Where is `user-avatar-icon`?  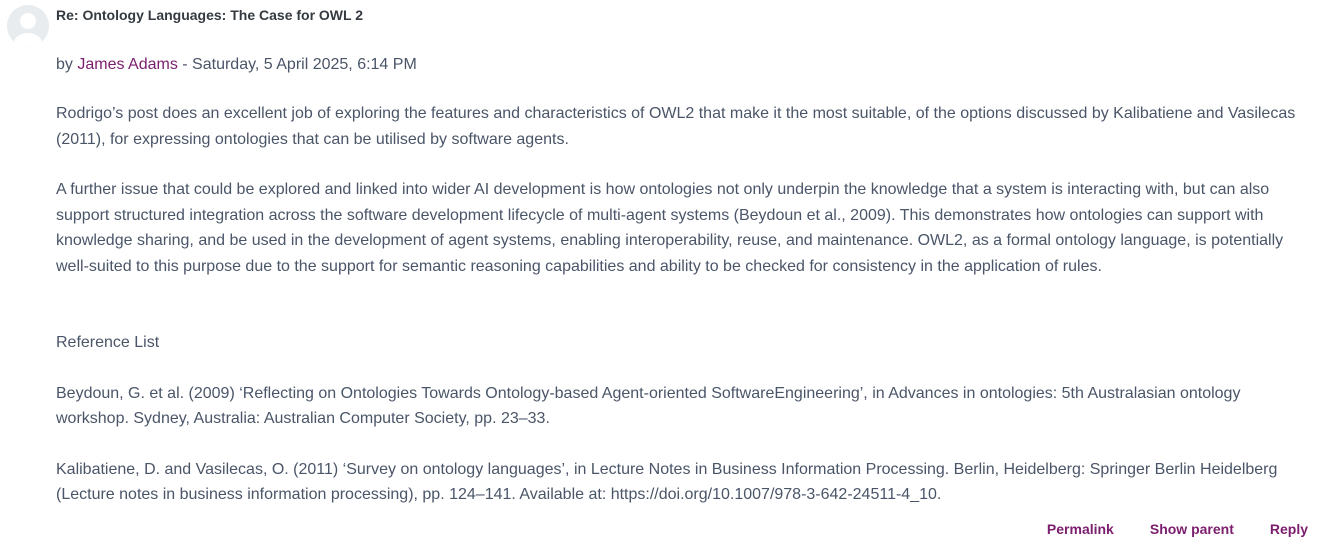 user-avatar-icon is located at coordinates (28, 26).